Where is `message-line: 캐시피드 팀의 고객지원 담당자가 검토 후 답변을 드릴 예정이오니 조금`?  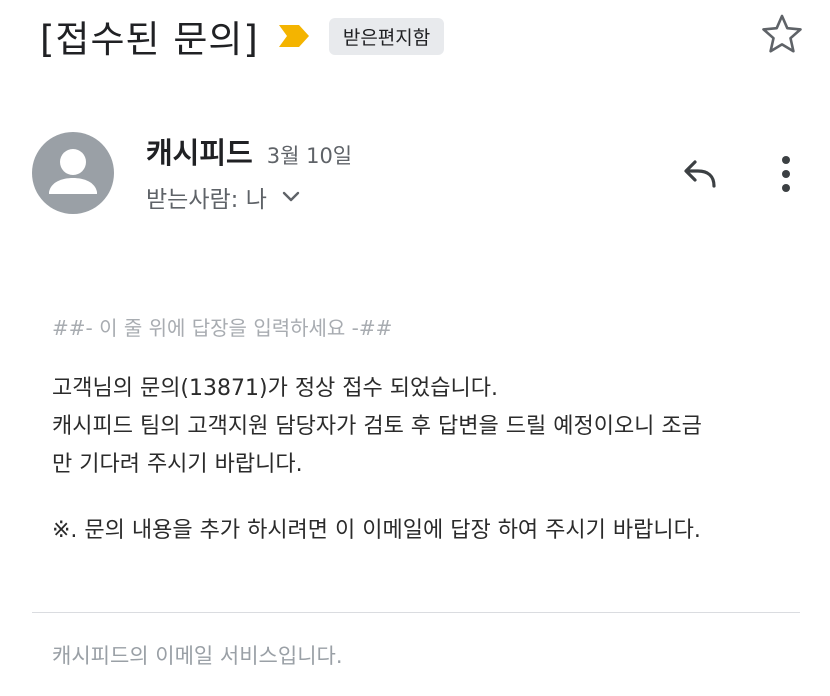 message-line: 캐시피드 팀의 고객지원 담당자가 검토 후 답변을 드릴 예정이오니 조금 is located at coordinates (377, 426).